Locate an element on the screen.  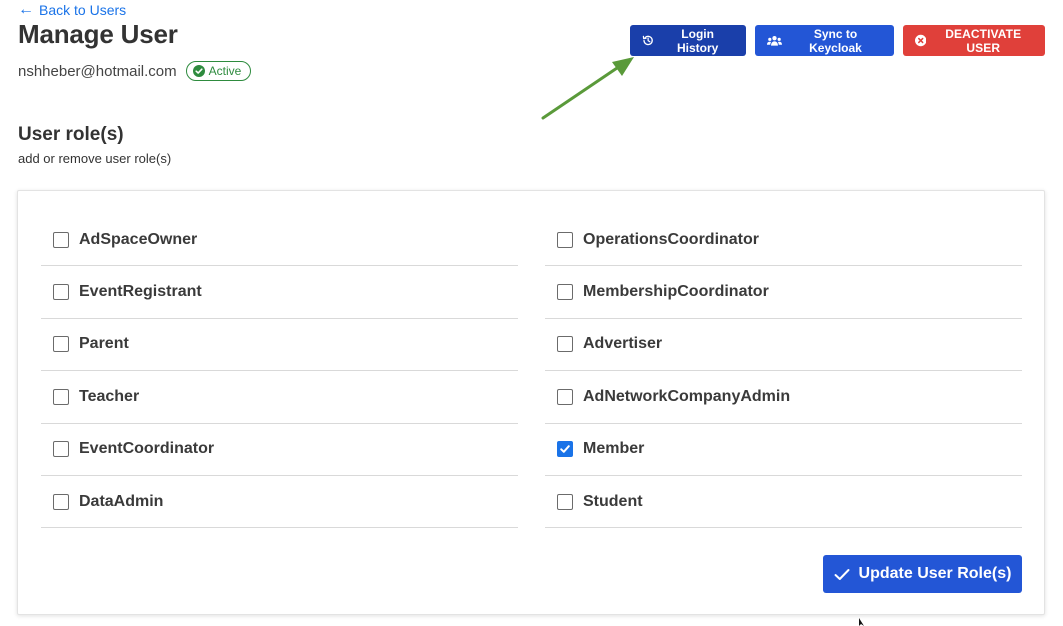
annotation-arrow-icon is located at coordinates (587, 88).